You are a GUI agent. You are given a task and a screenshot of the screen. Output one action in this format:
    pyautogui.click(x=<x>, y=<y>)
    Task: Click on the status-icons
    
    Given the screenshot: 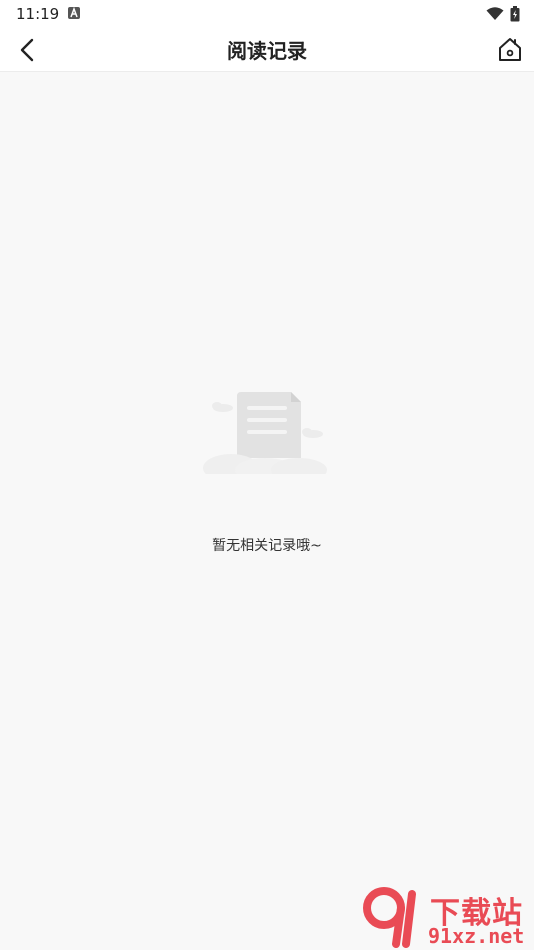 What is the action you would take?
    pyautogui.click(x=503, y=14)
    